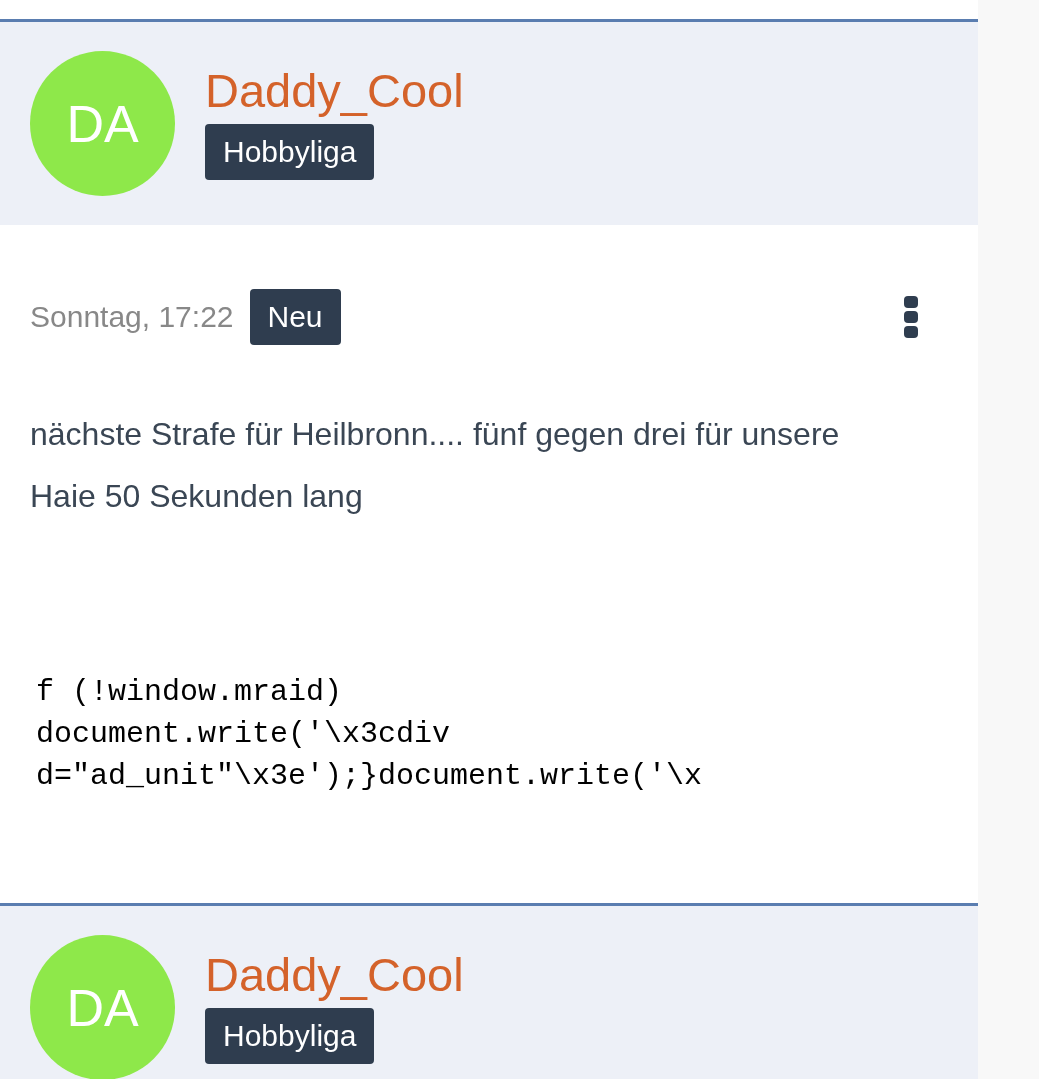 Image resolution: width=1039 pixels, height=1079 pixels. I want to click on code-line: document.write('\x3cdiv, so click(244, 734).